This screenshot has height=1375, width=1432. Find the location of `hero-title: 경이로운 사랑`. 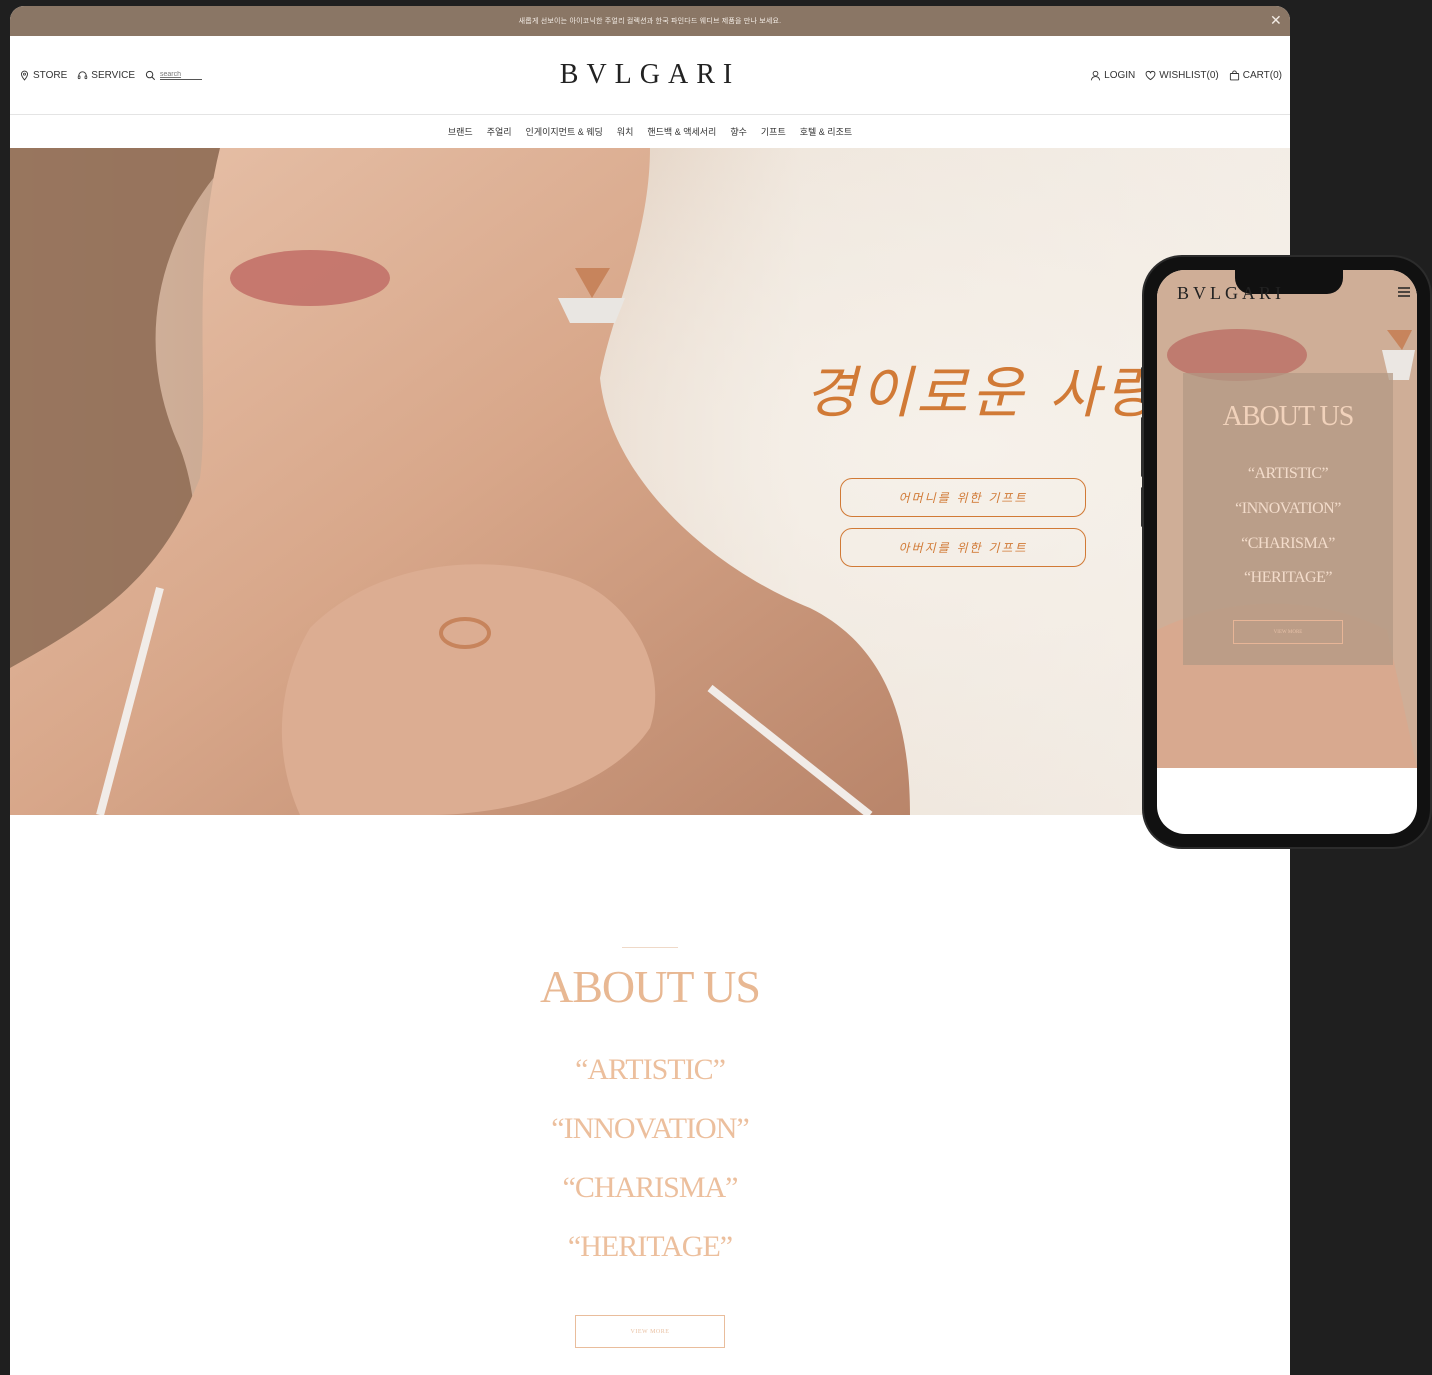

hero-title: 경이로운 사랑 is located at coordinates (982, 393).